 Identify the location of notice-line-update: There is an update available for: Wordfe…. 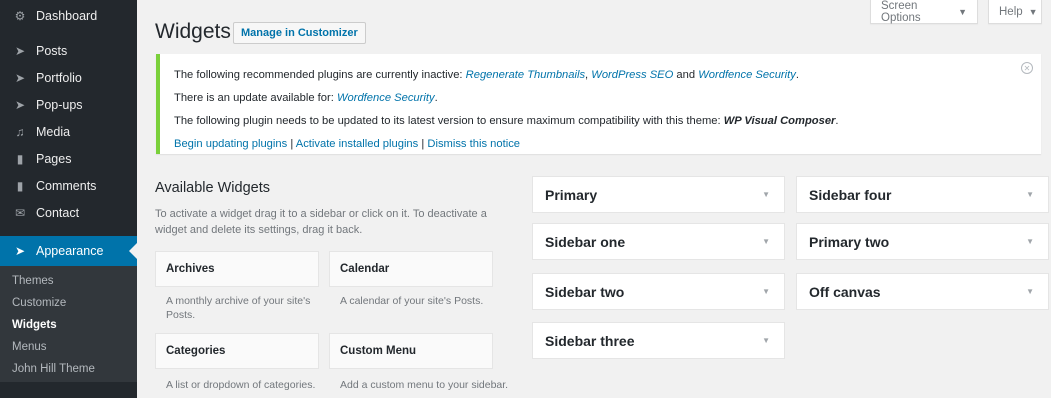
(306, 98).